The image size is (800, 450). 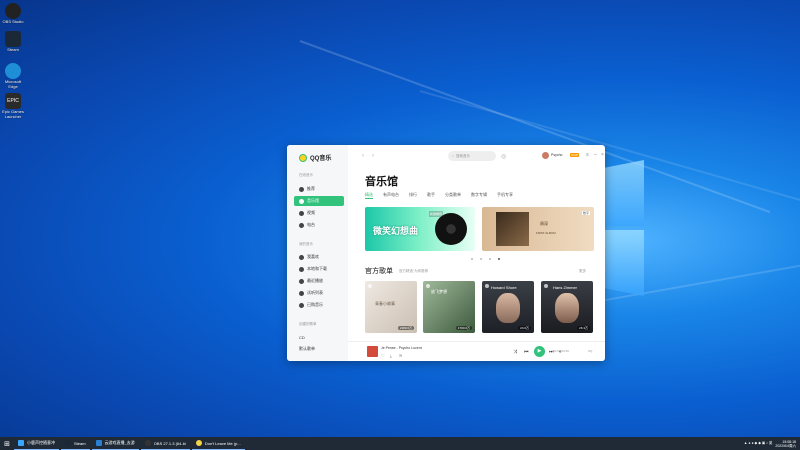 What do you see at coordinates (524, 328) in the screenshot?
I see `play-count: 24.6万` at bounding box center [524, 328].